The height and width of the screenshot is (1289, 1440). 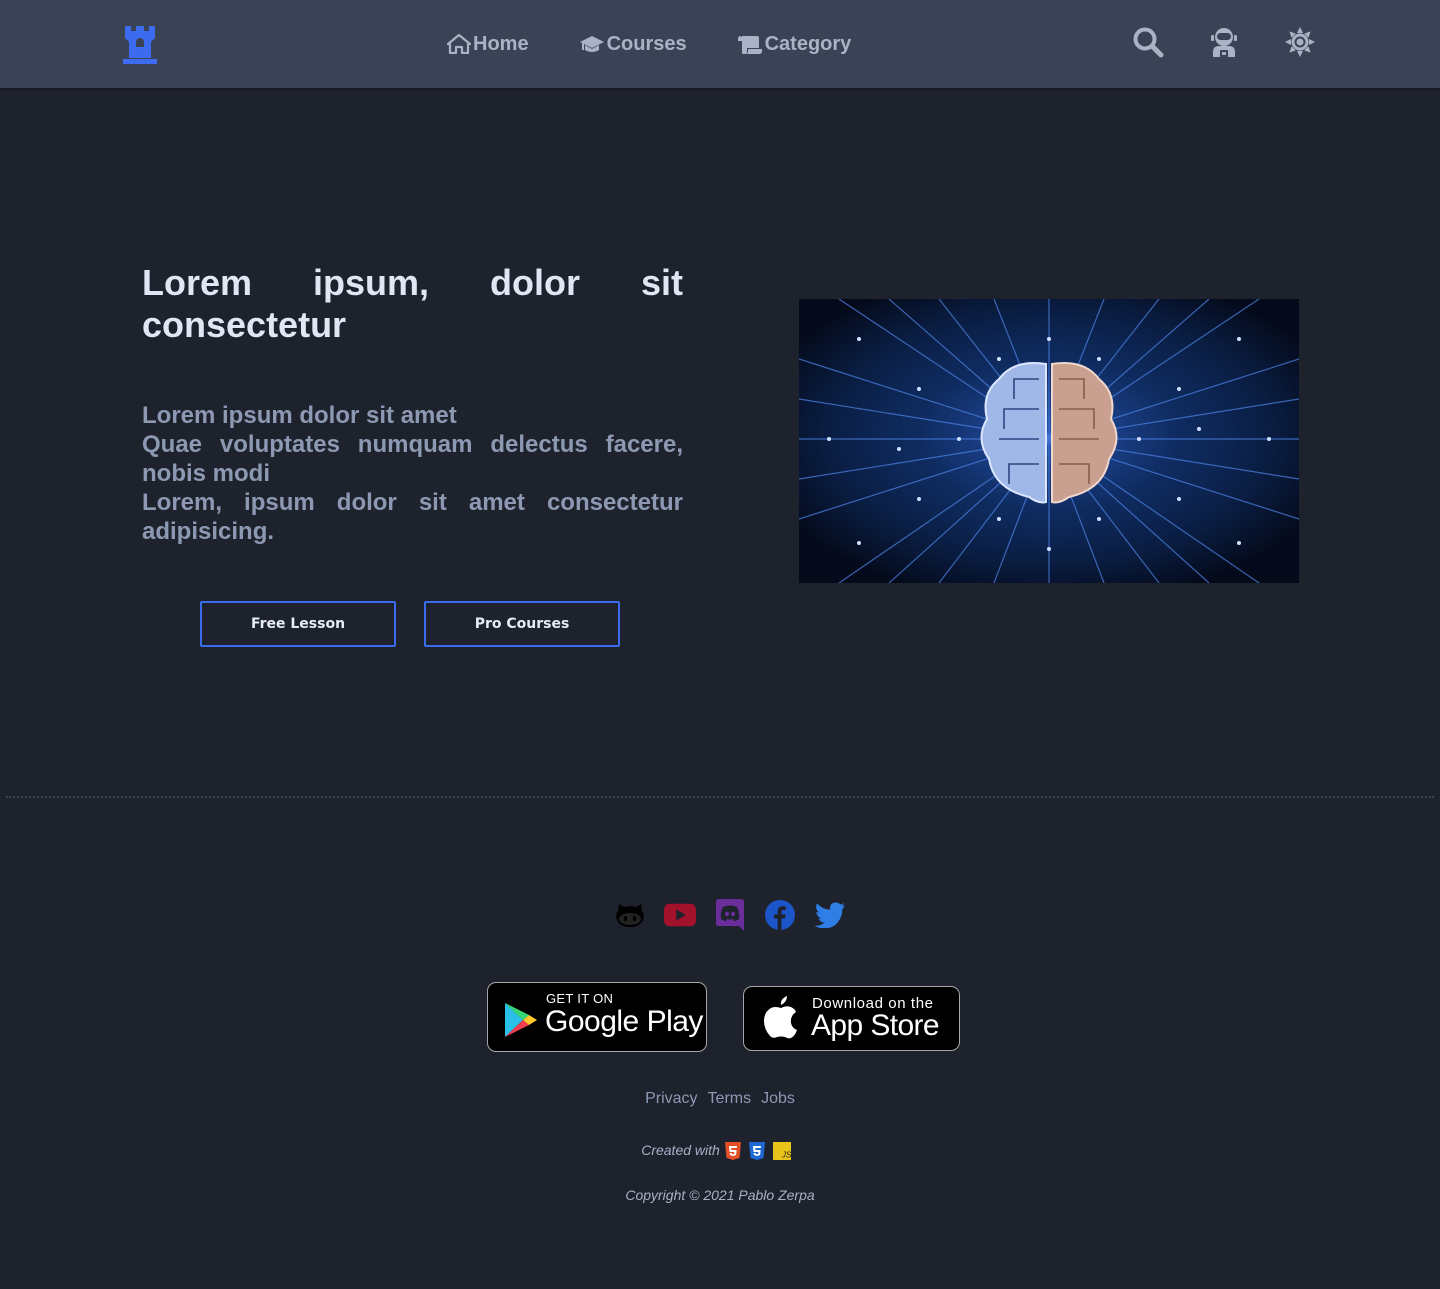 What do you see at coordinates (299, 415) in the screenshot?
I see `hero-line: Lorem ipsum dolor sit amet` at bounding box center [299, 415].